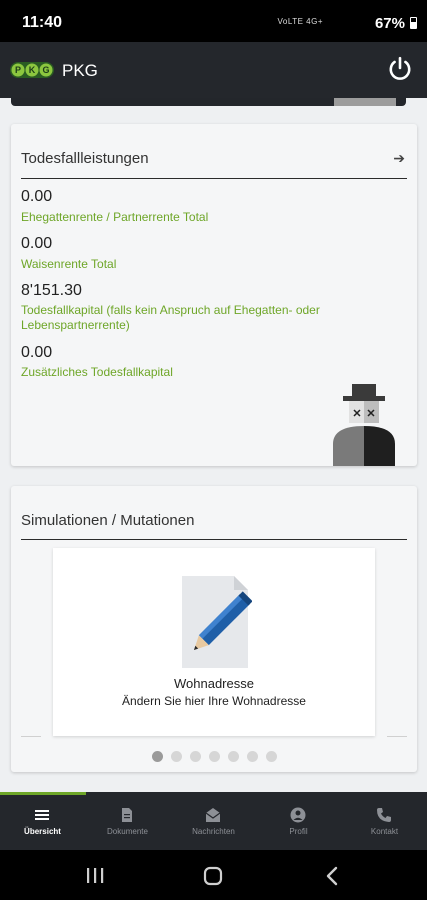 This screenshot has height=900, width=427. Describe the element at coordinates (31, 736) in the screenshot. I see `prev-slide-edge` at that location.